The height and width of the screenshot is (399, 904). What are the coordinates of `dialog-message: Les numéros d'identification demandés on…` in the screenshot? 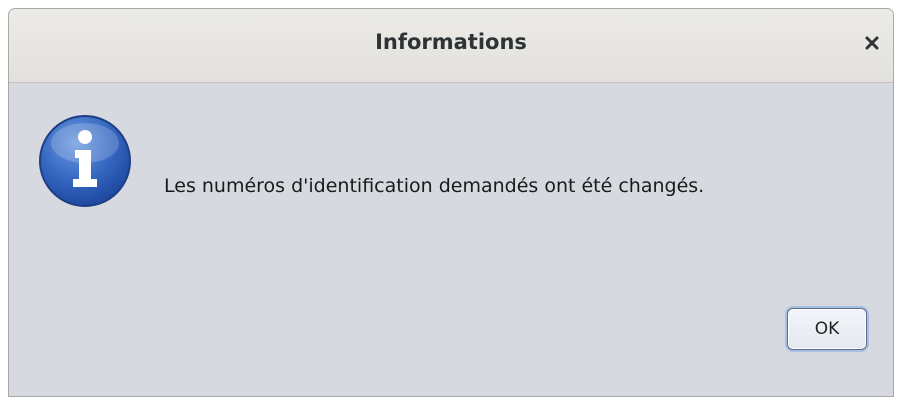 It's located at (434, 186).